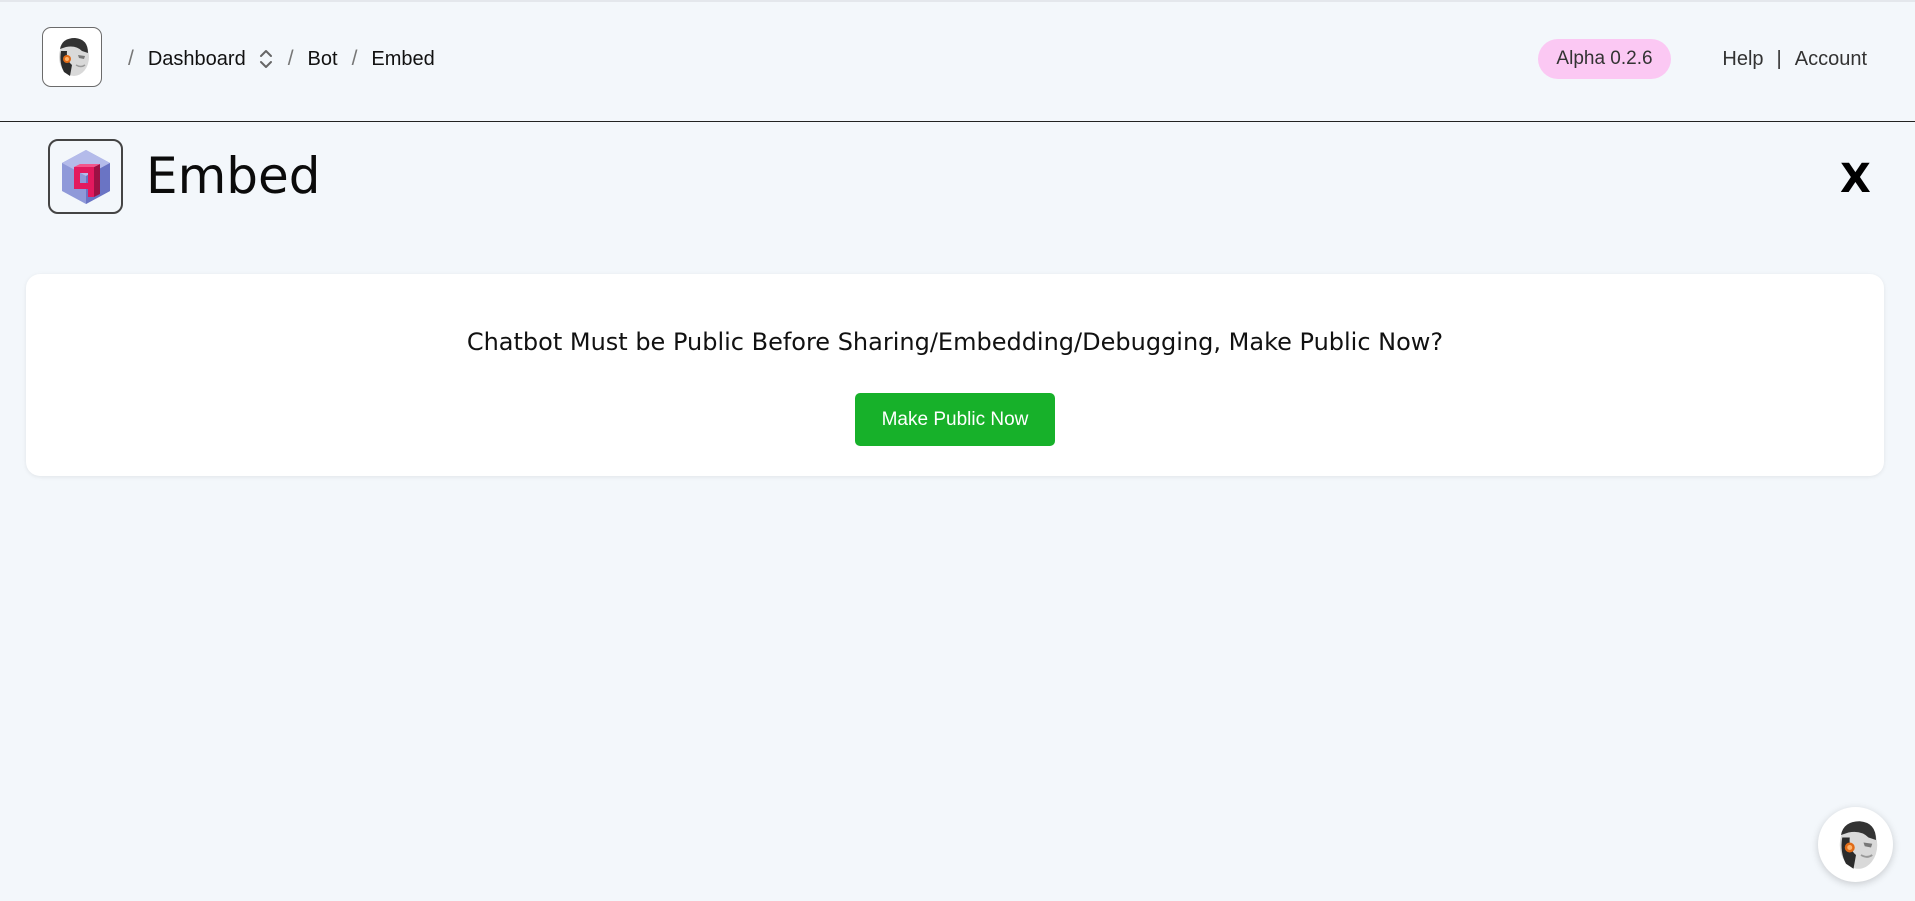 Image resolution: width=1915 pixels, height=901 pixels. I want to click on breadcrumb-embed: Embed, so click(402, 59).